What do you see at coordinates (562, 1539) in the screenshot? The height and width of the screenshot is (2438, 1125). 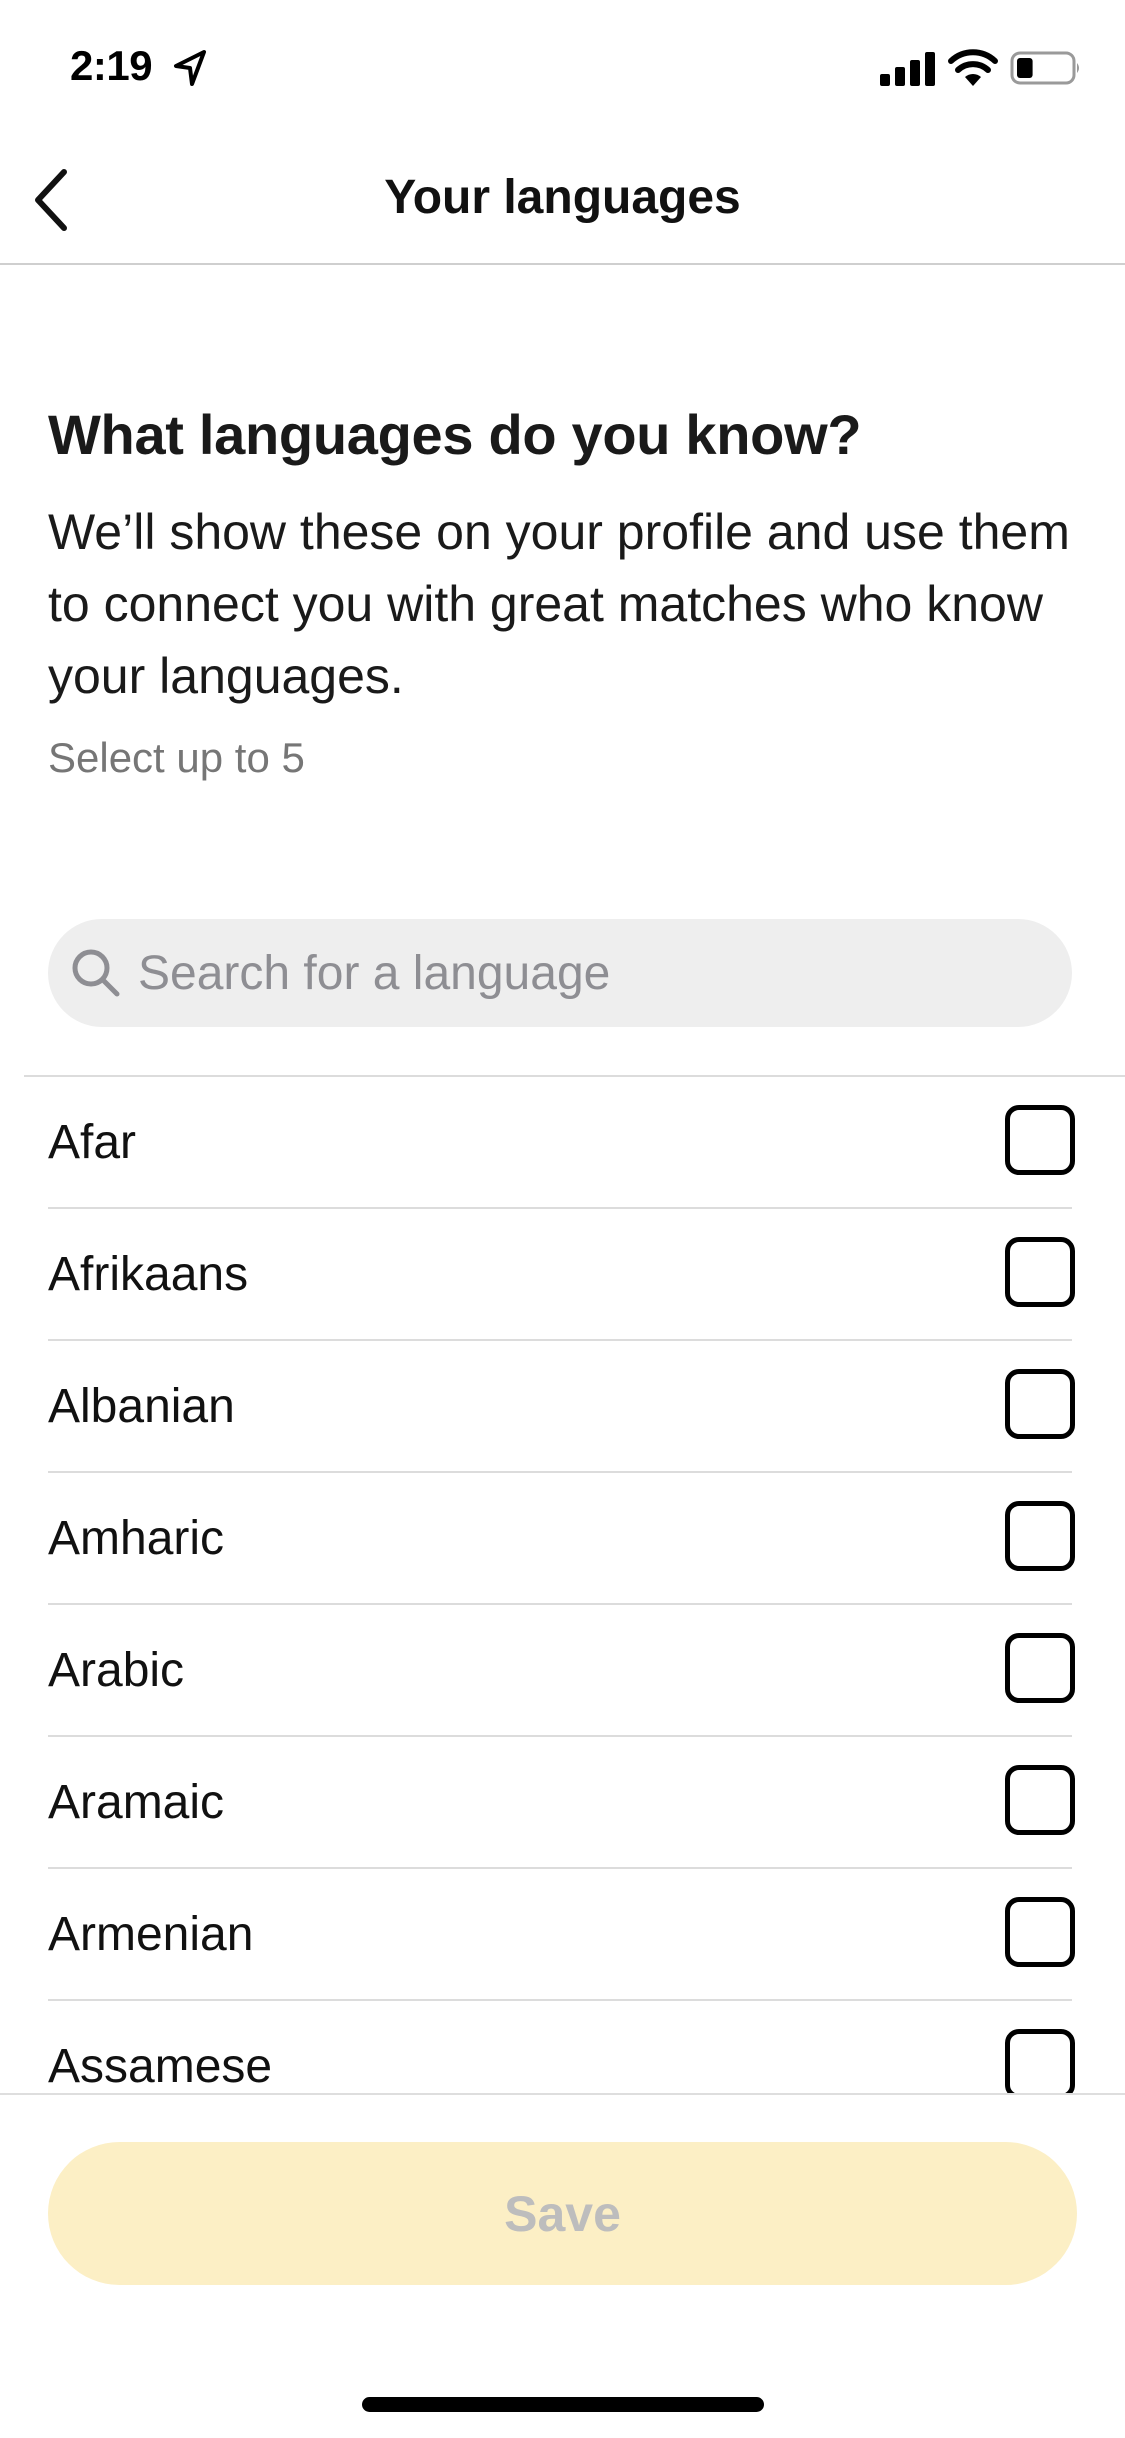 I see `language-row-amharic: Amharic` at bounding box center [562, 1539].